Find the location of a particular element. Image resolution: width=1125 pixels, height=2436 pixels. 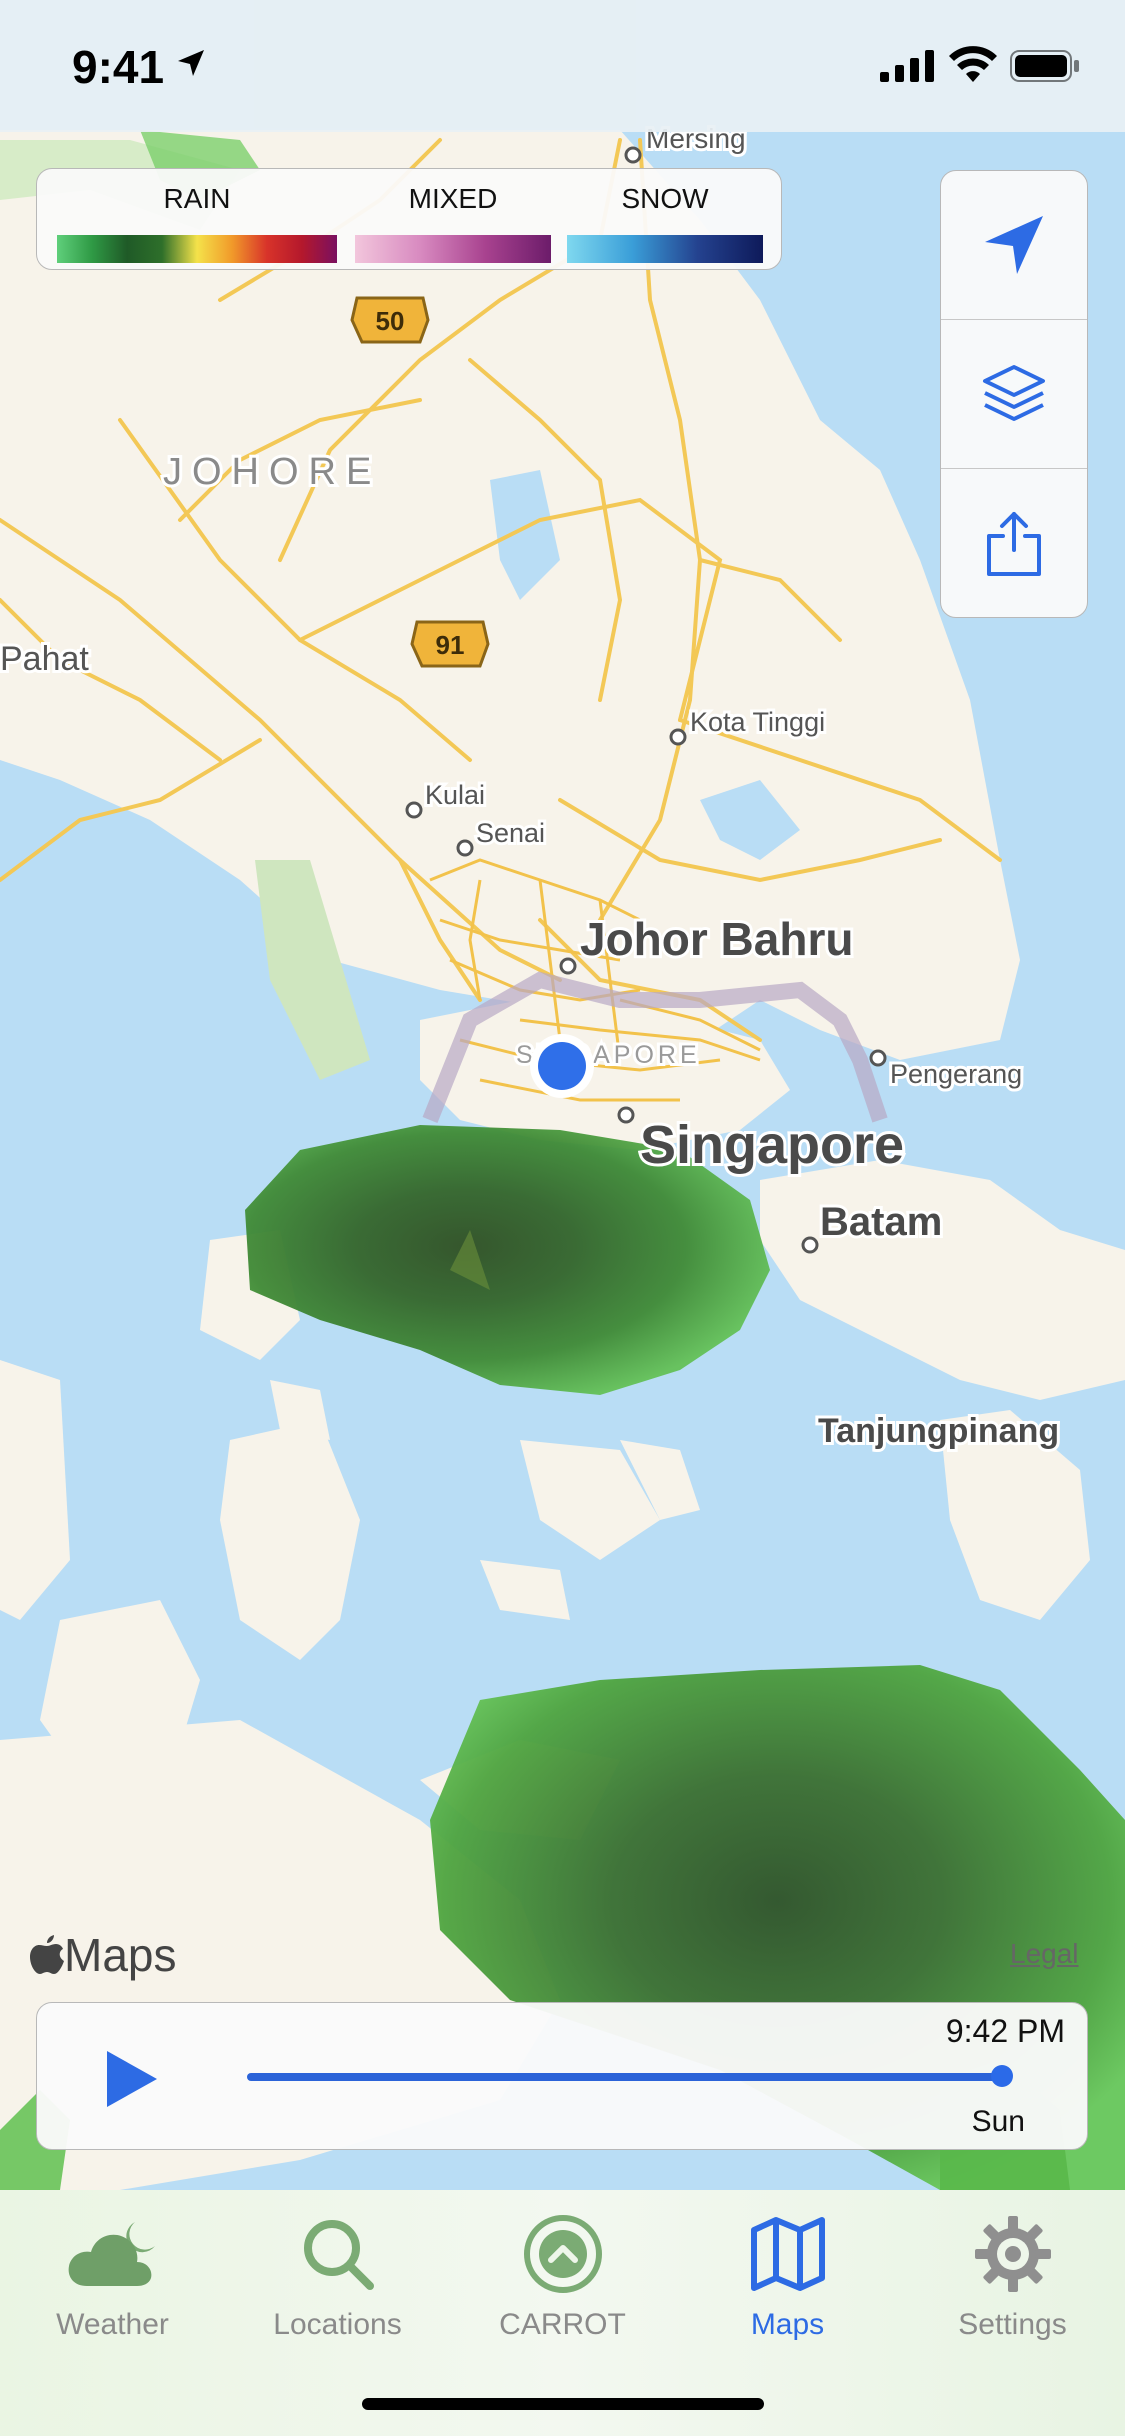

map-label-kota-tinggi: Kota Tinggi is located at coordinates (757, 722).